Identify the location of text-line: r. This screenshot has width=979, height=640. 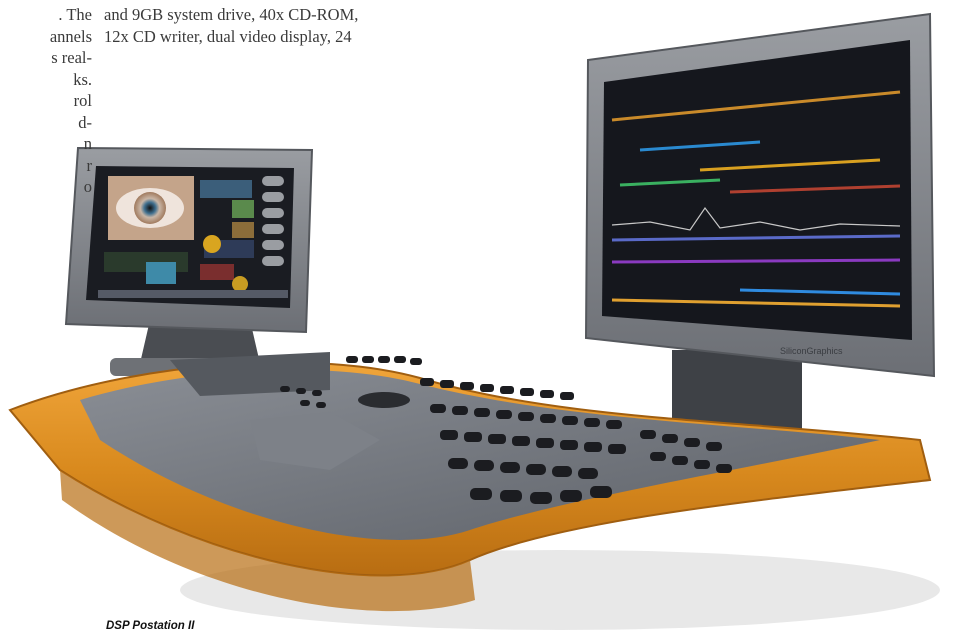
(89, 165).